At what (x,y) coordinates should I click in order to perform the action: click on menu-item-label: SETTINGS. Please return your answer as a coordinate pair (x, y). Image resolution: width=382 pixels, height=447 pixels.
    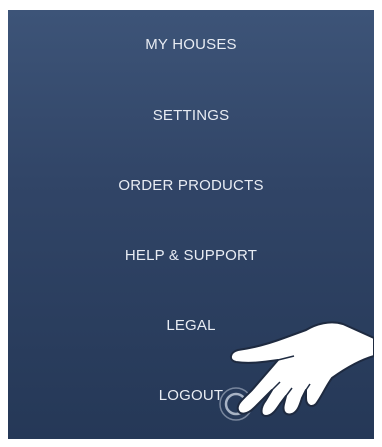
    Looking at the image, I should click on (191, 115).